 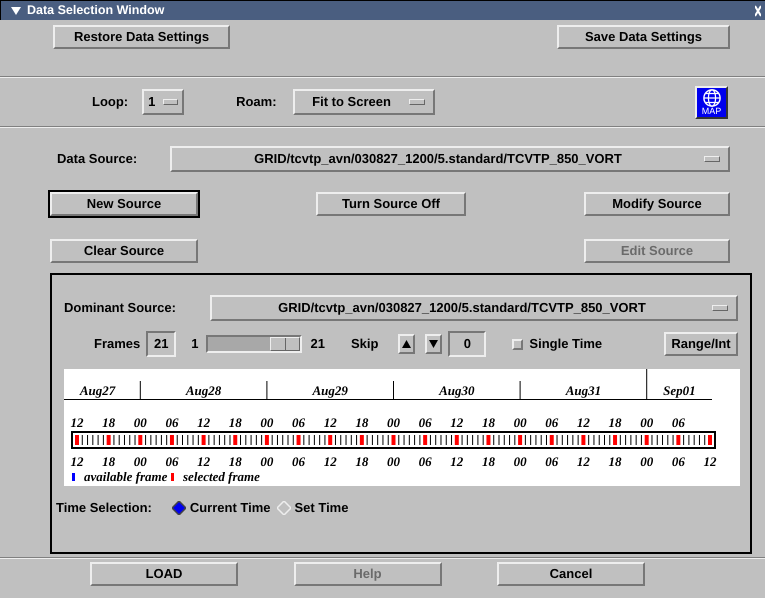 What do you see at coordinates (364, 344) in the screenshot?
I see `skip-label: Skip` at bounding box center [364, 344].